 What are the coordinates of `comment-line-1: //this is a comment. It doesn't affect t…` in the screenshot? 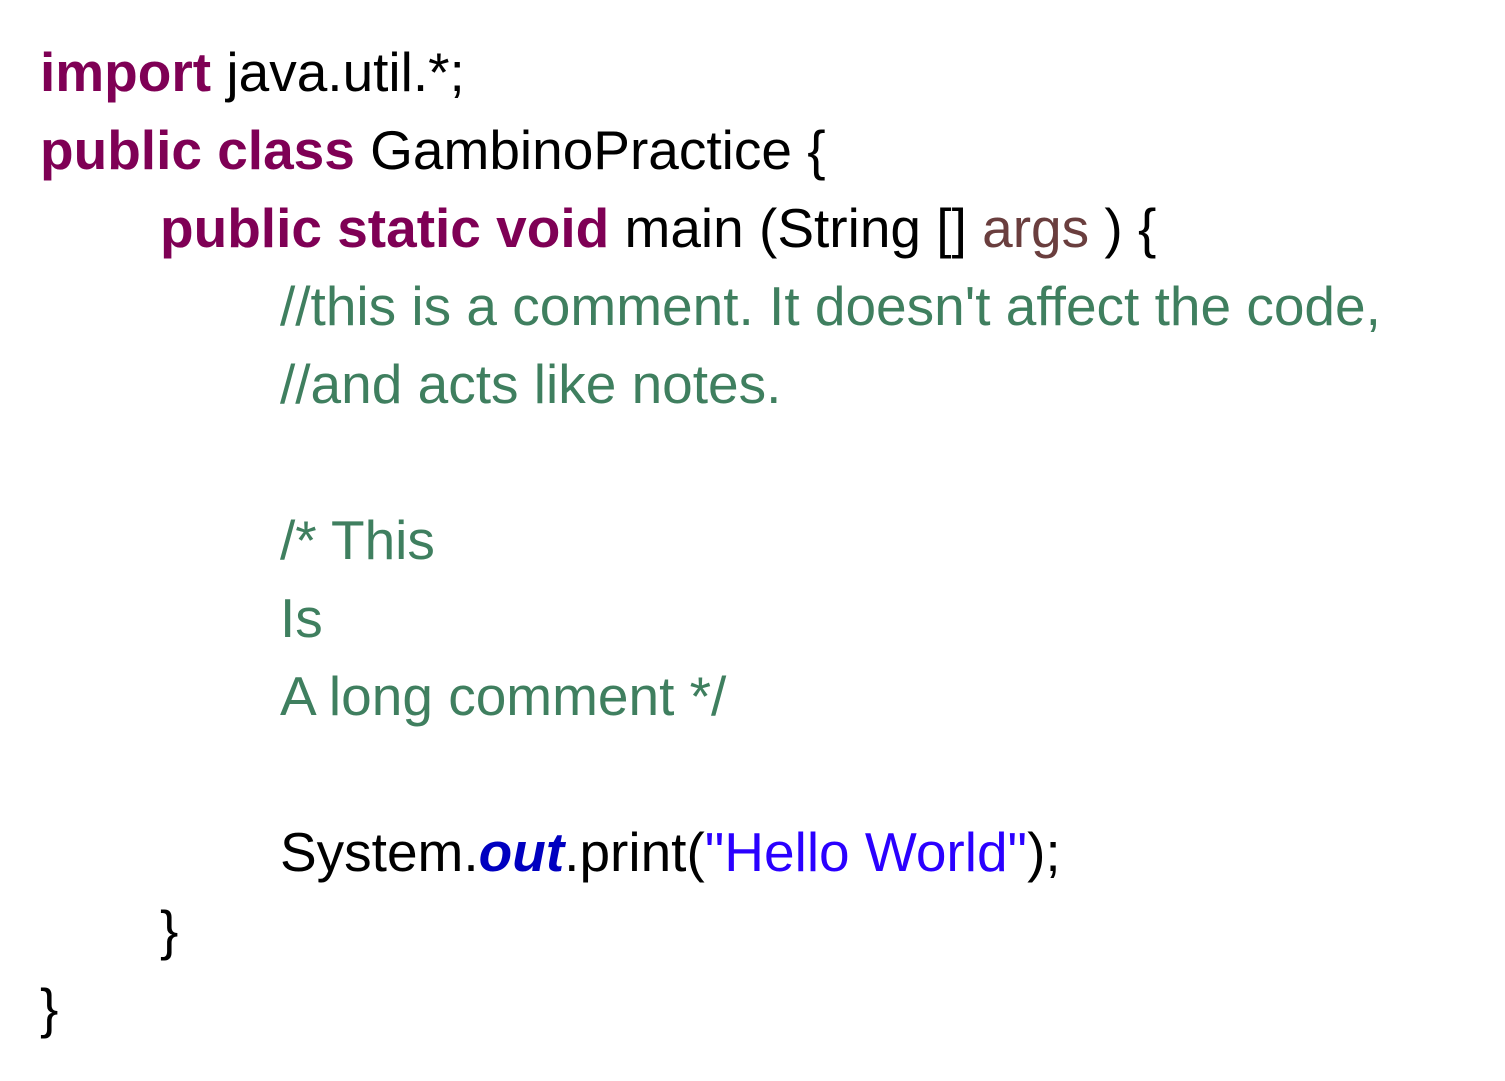 It's located at (830, 306).